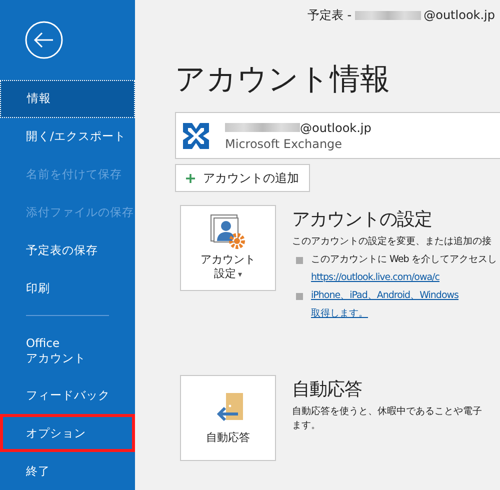 The image size is (500, 490). I want to click on section-heading: アカウントの設定, so click(362, 219).